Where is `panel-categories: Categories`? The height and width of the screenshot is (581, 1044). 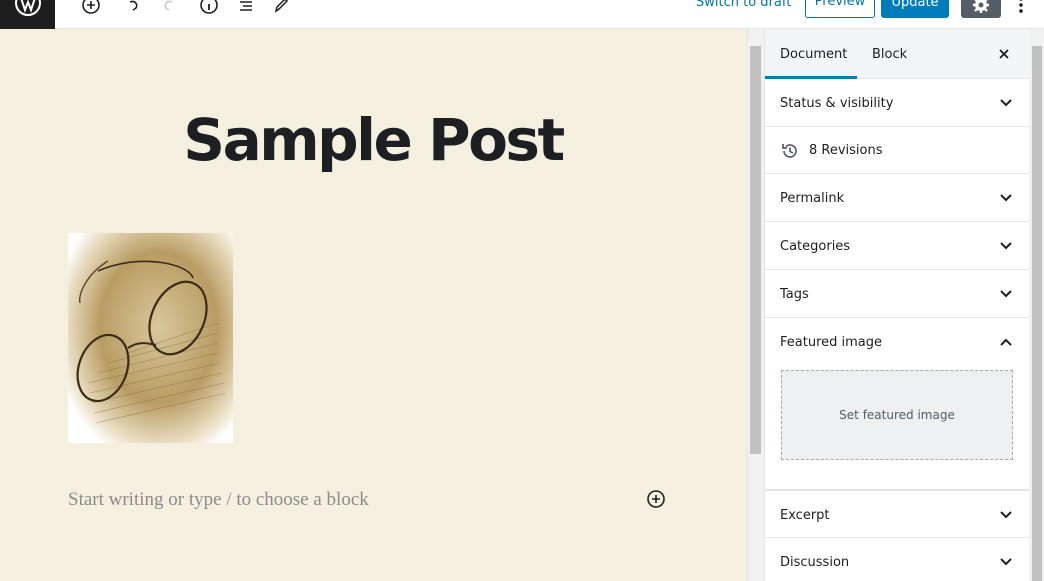 panel-categories: Categories is located at coordinates (897, 246).